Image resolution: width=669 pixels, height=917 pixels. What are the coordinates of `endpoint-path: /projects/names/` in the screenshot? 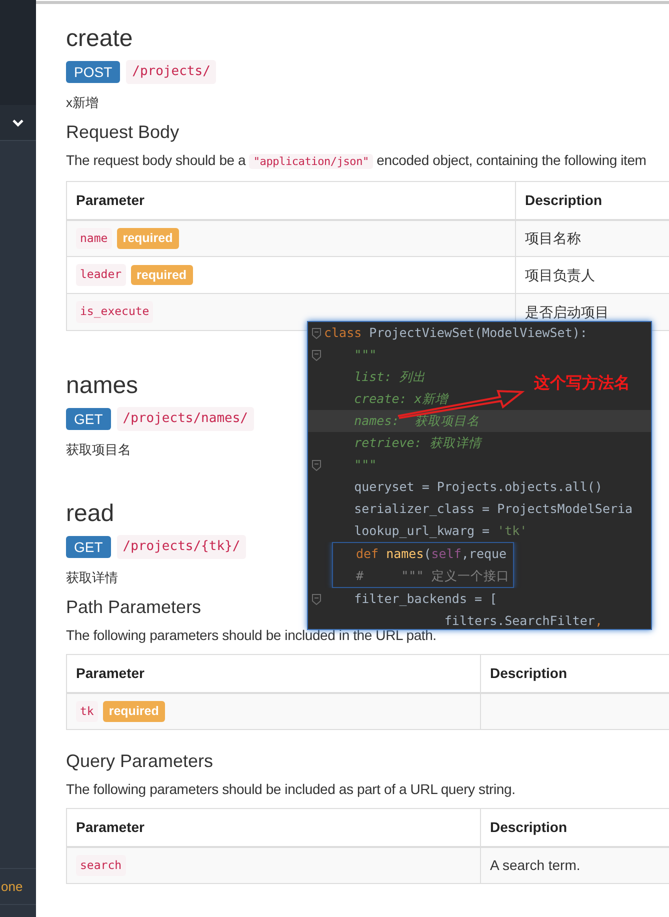 It's located at (185, 419).